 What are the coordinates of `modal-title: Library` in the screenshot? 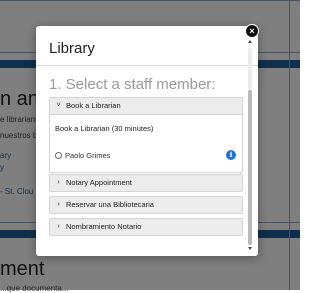 It's located at (72, 48).